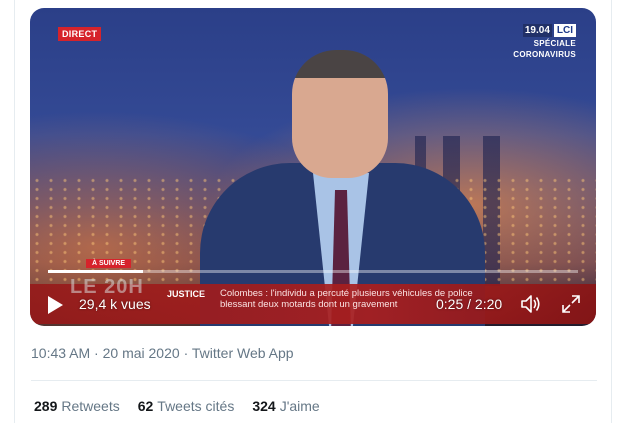  What do you see at coordinates (299, 406) in the screenshot?
I see `likes-label: J'aime` at bounding box center [299, 406].